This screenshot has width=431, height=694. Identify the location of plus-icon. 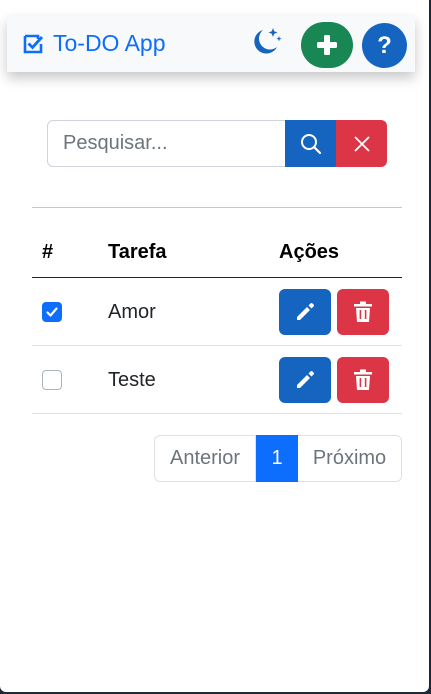
(327, 45).